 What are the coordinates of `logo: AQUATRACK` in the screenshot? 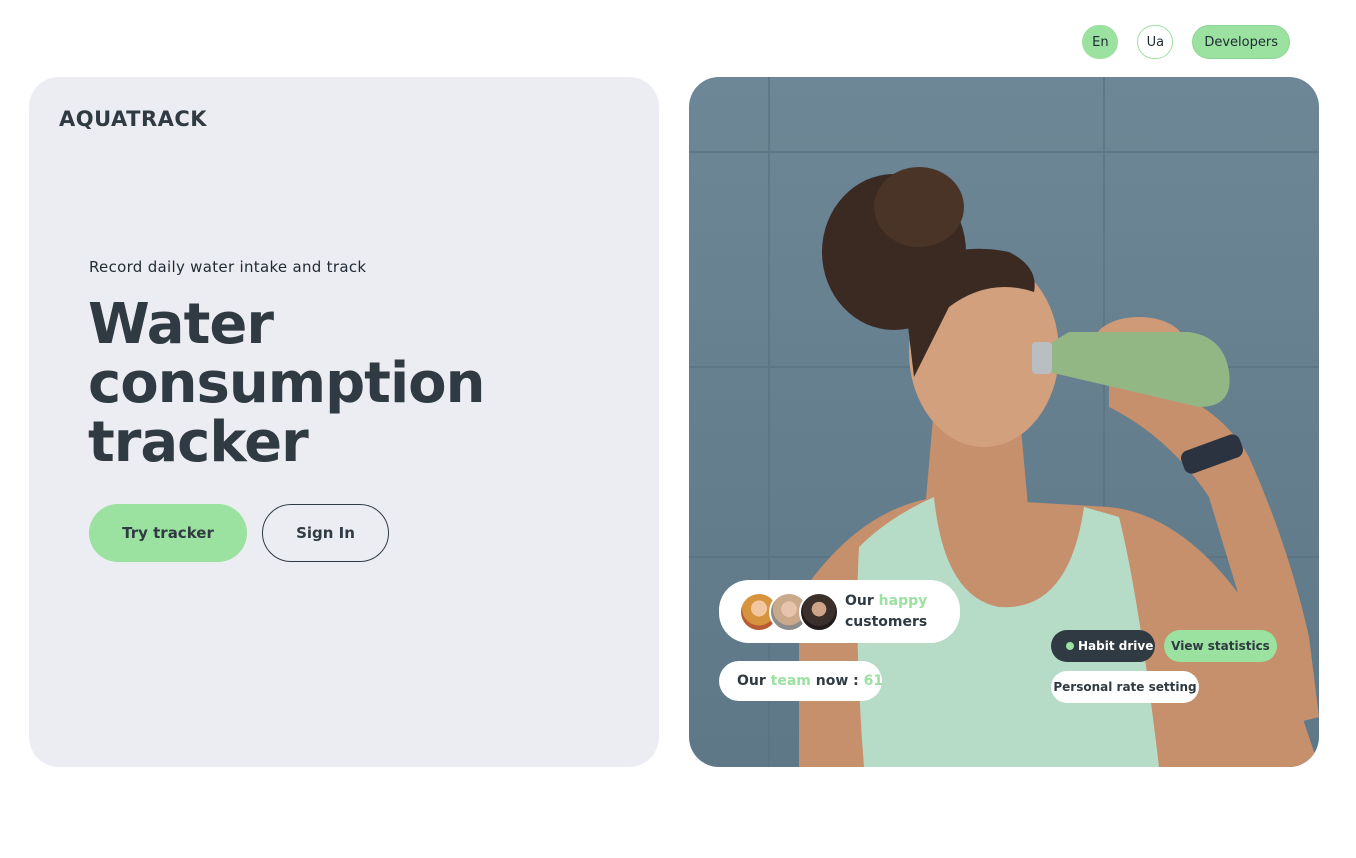 It's located at (133, 119).